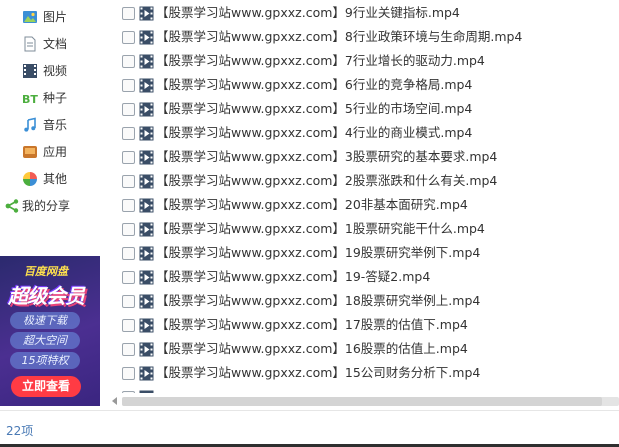 This screenshot has height=447, width=619. I want to click on file-name: 【股票学习站www.gpxxz.com】20非基本面研究.mp4, so click(312, 205).